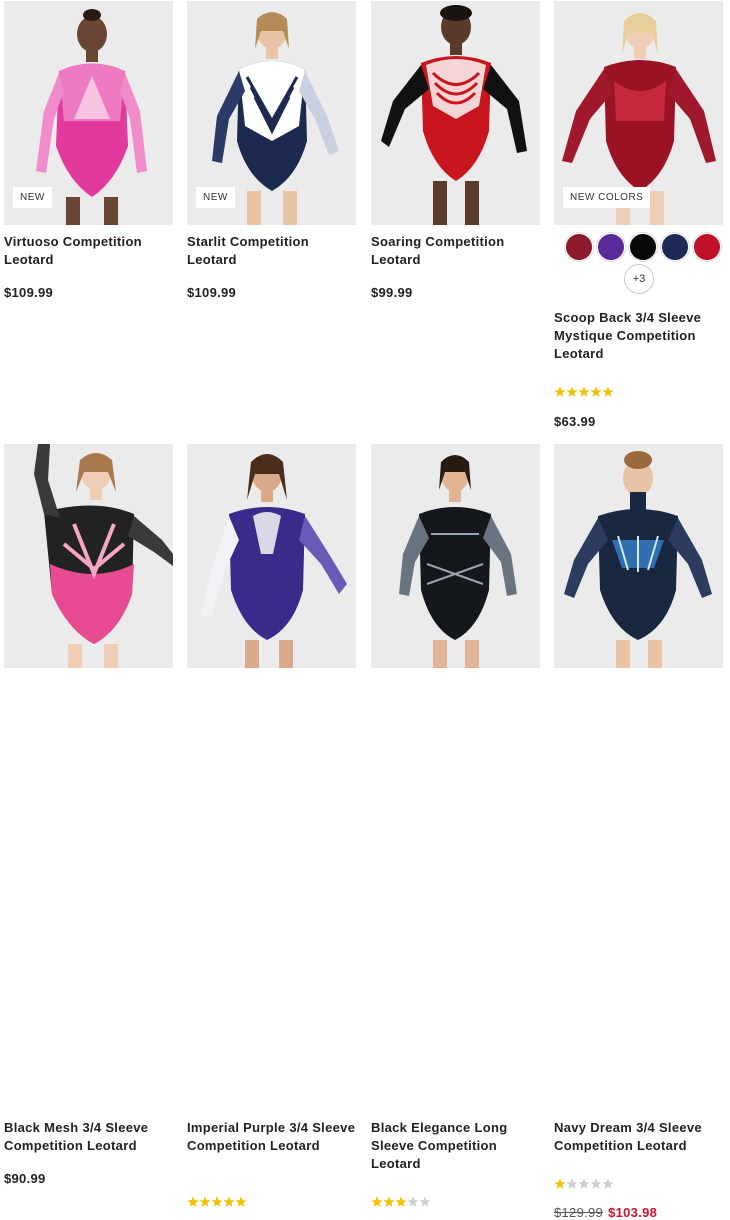 Image resolution: width=730 pixels, height=1220 pixels. Describe the element at coordinates (271, 251) in the screenshot. I see `product-name: Starlit Competition Leotard` at that location.